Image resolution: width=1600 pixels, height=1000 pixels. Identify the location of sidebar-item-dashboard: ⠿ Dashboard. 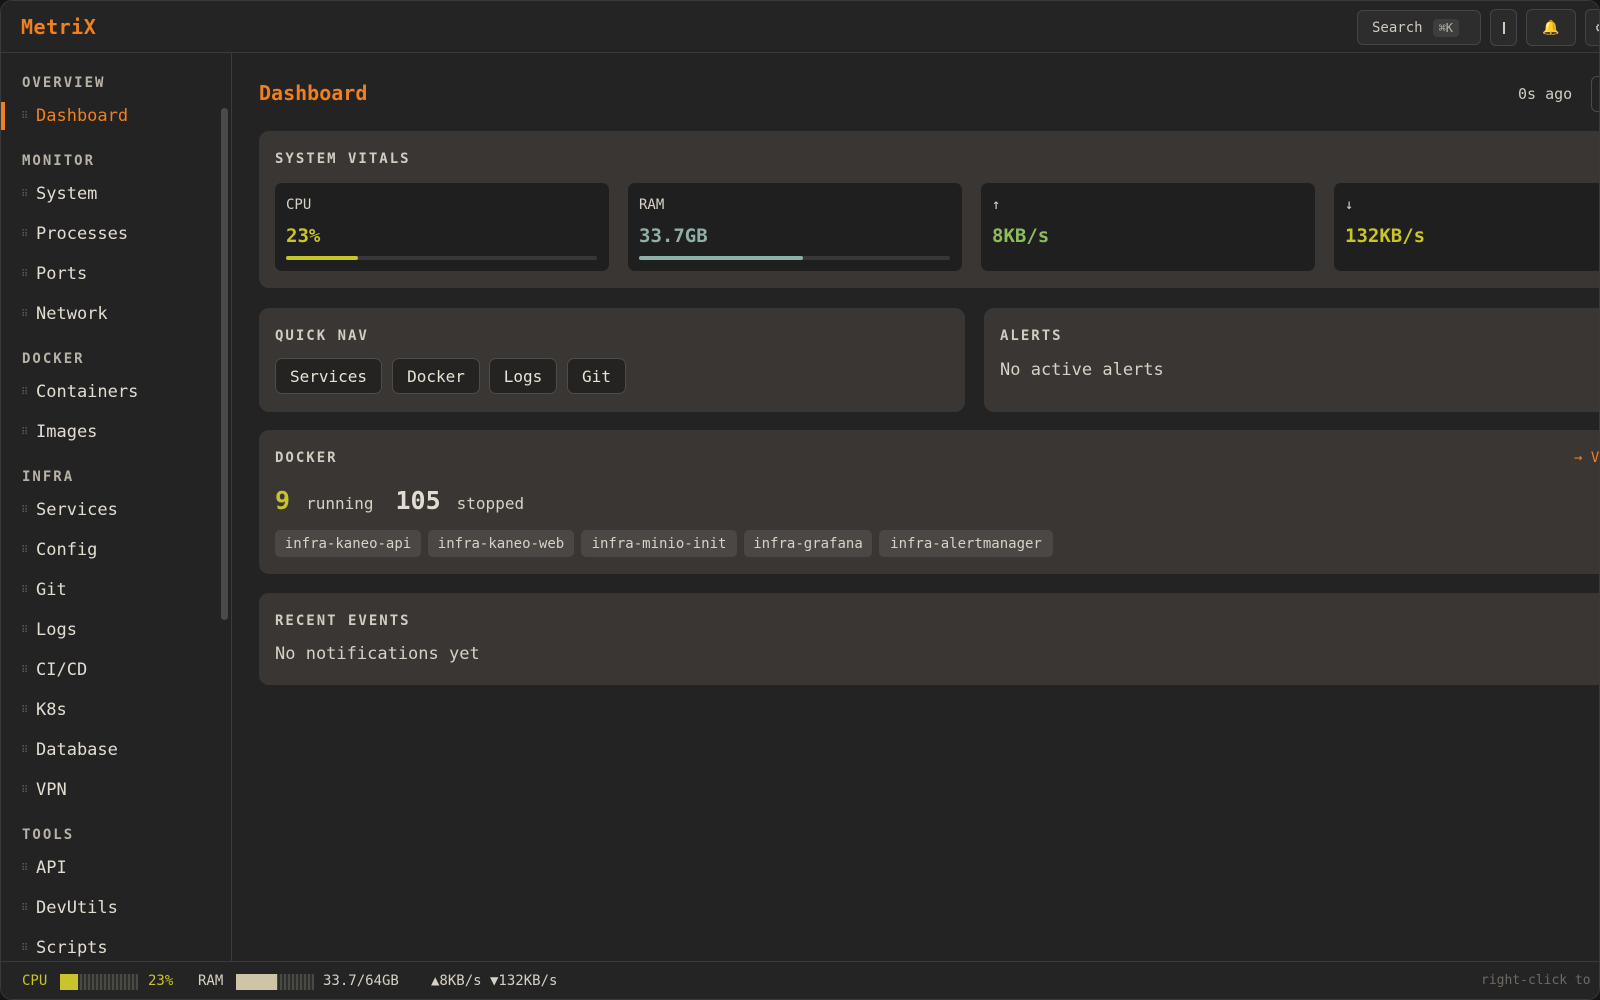
(110, 116).